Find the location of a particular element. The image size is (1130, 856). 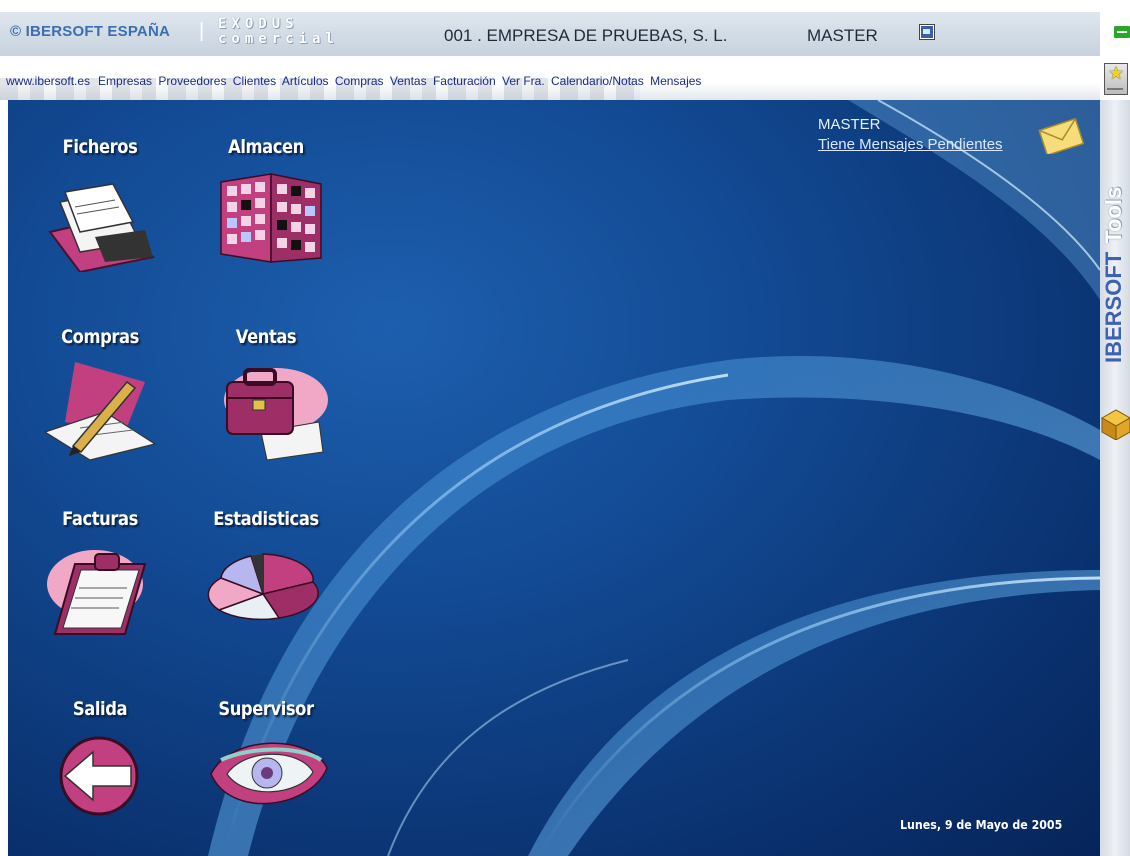

current-user: MASTER is located at coordinates (842, 35).